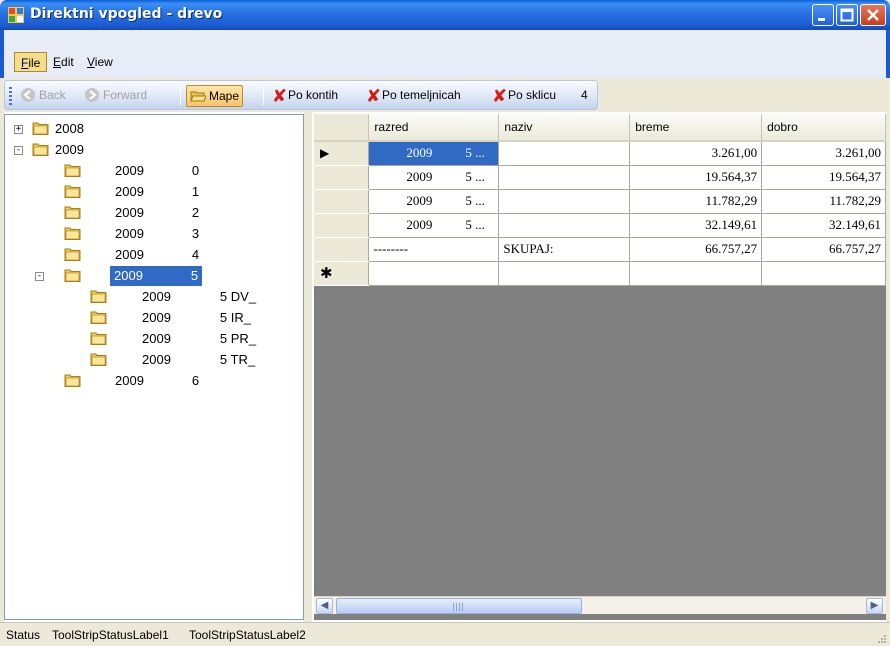 This screenshot has height=646, width=890. What do you see at coordinates (696, 177) in the screenshot?
I see `cell-breme: 19.564,37` at bounding box center [696, 177].